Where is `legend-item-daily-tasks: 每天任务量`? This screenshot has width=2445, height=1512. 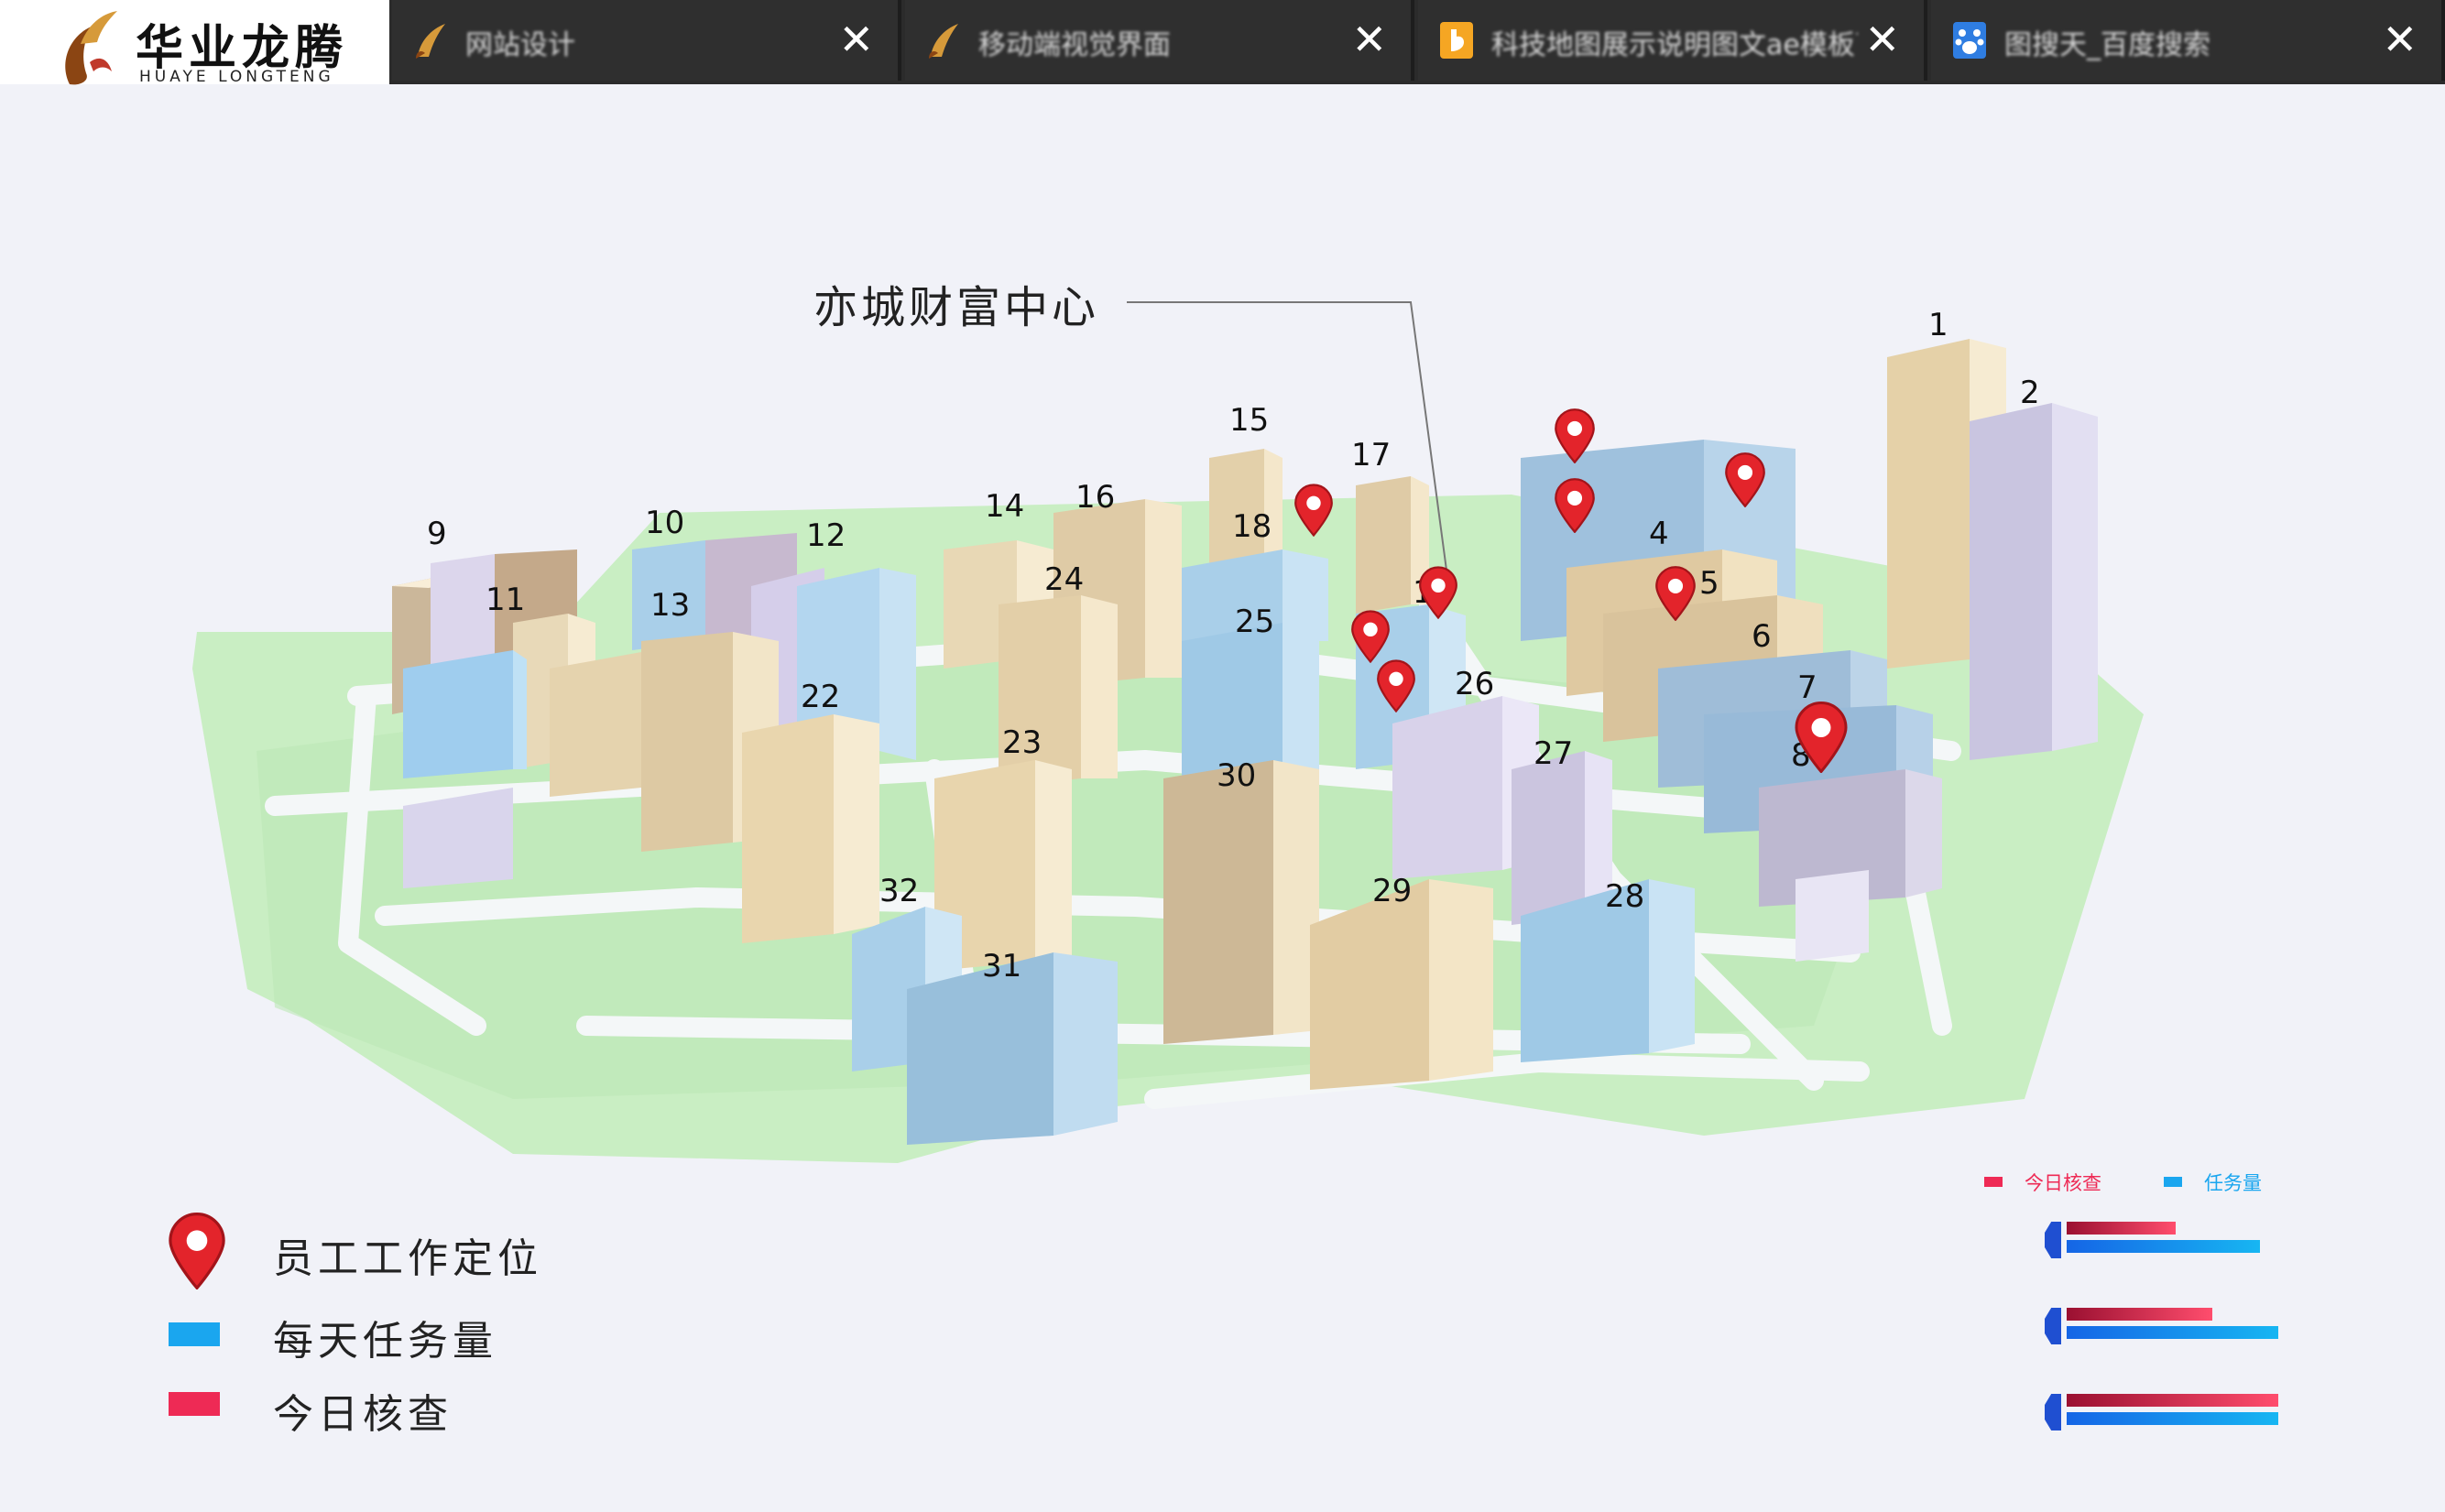 legend-item-daily-tasks: 每天任务量 is located at coordinates (436, 1332).